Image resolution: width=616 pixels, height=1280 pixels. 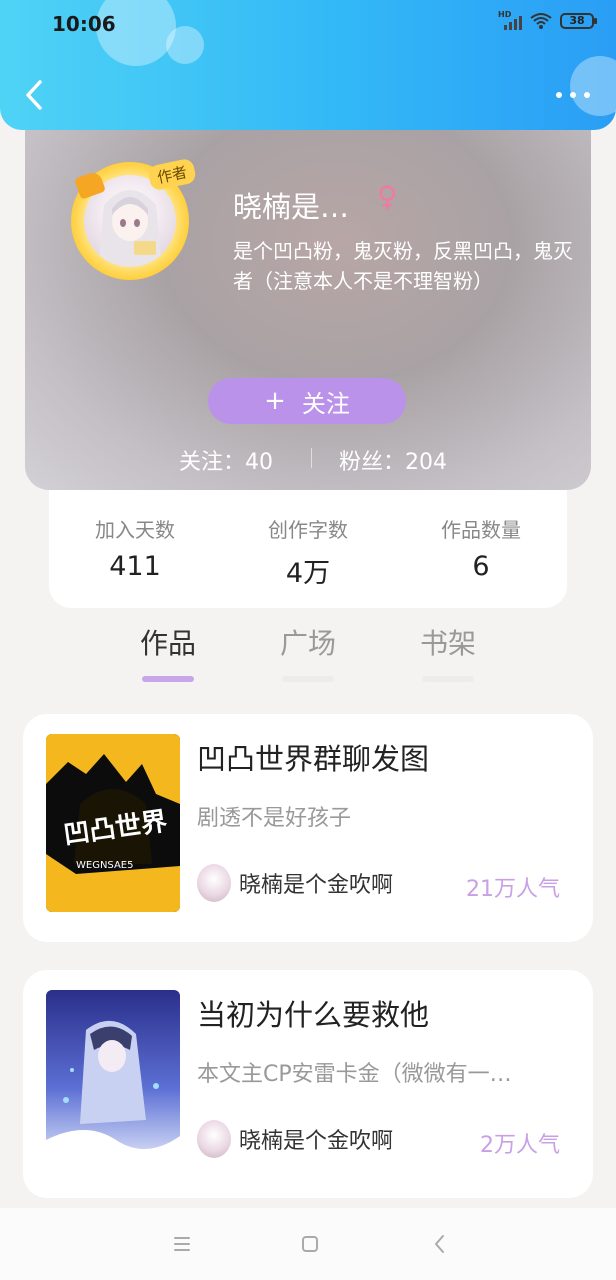 I want to click on work-cover-image, so click(x=113, y=1079).